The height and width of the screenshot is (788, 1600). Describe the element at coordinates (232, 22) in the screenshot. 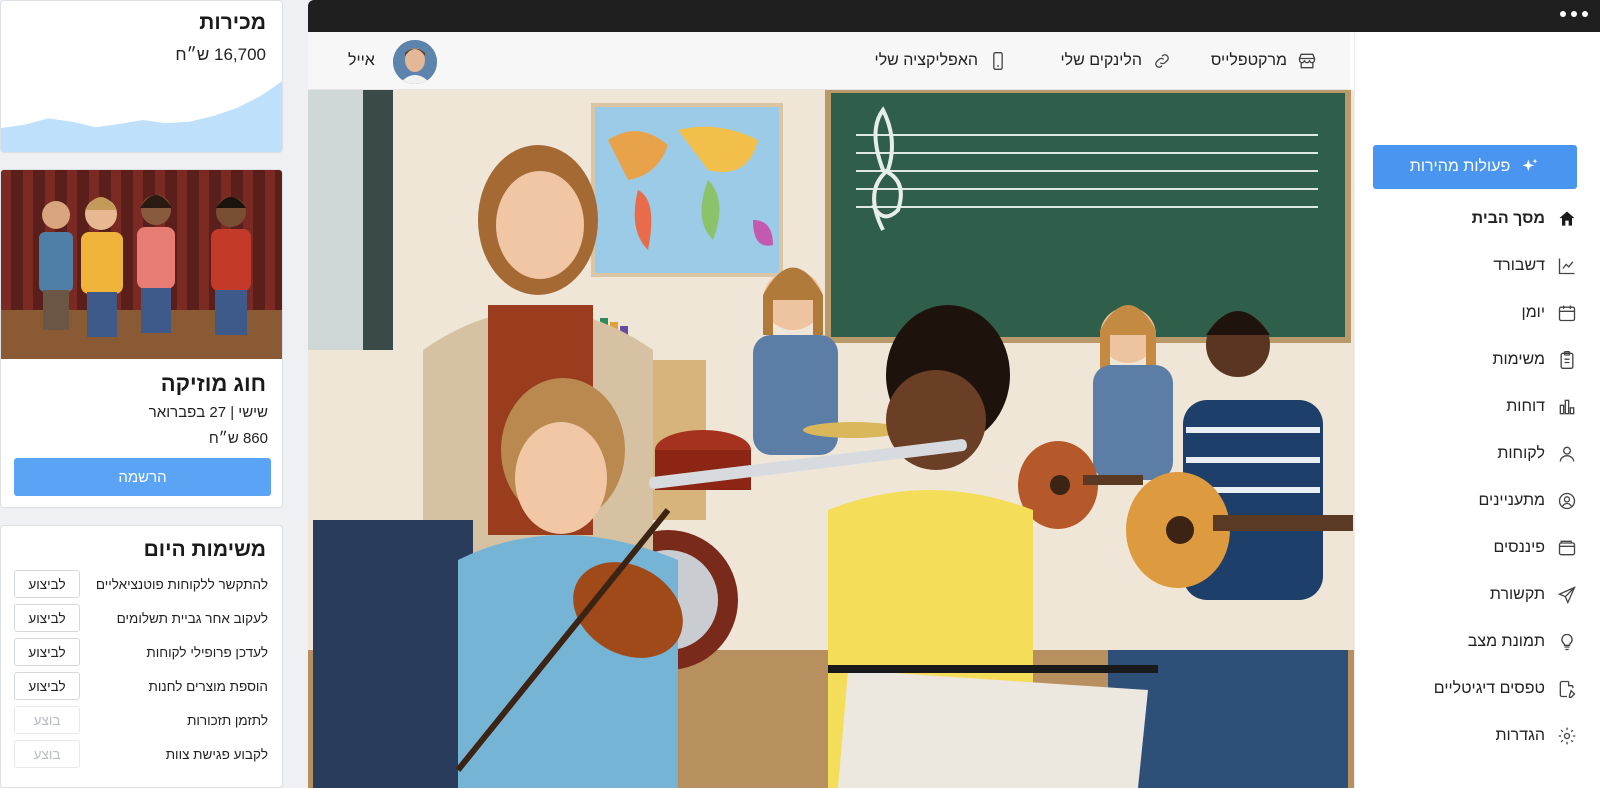

I see `sales-title: מכירות` at that location.